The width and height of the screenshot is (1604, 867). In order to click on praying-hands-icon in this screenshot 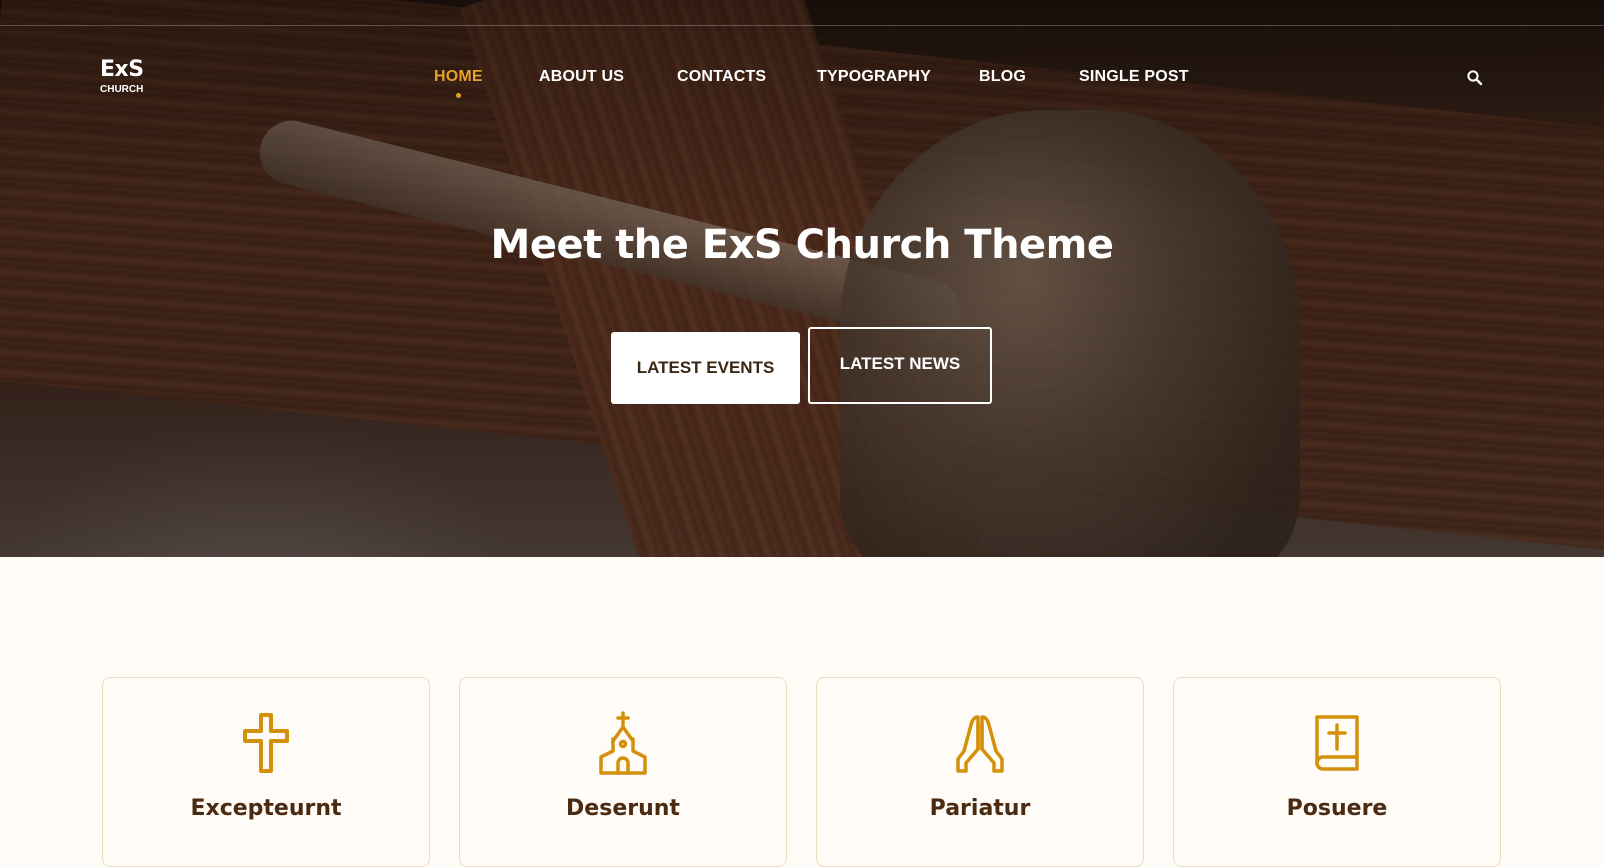, I will do `click(980, 744)`.